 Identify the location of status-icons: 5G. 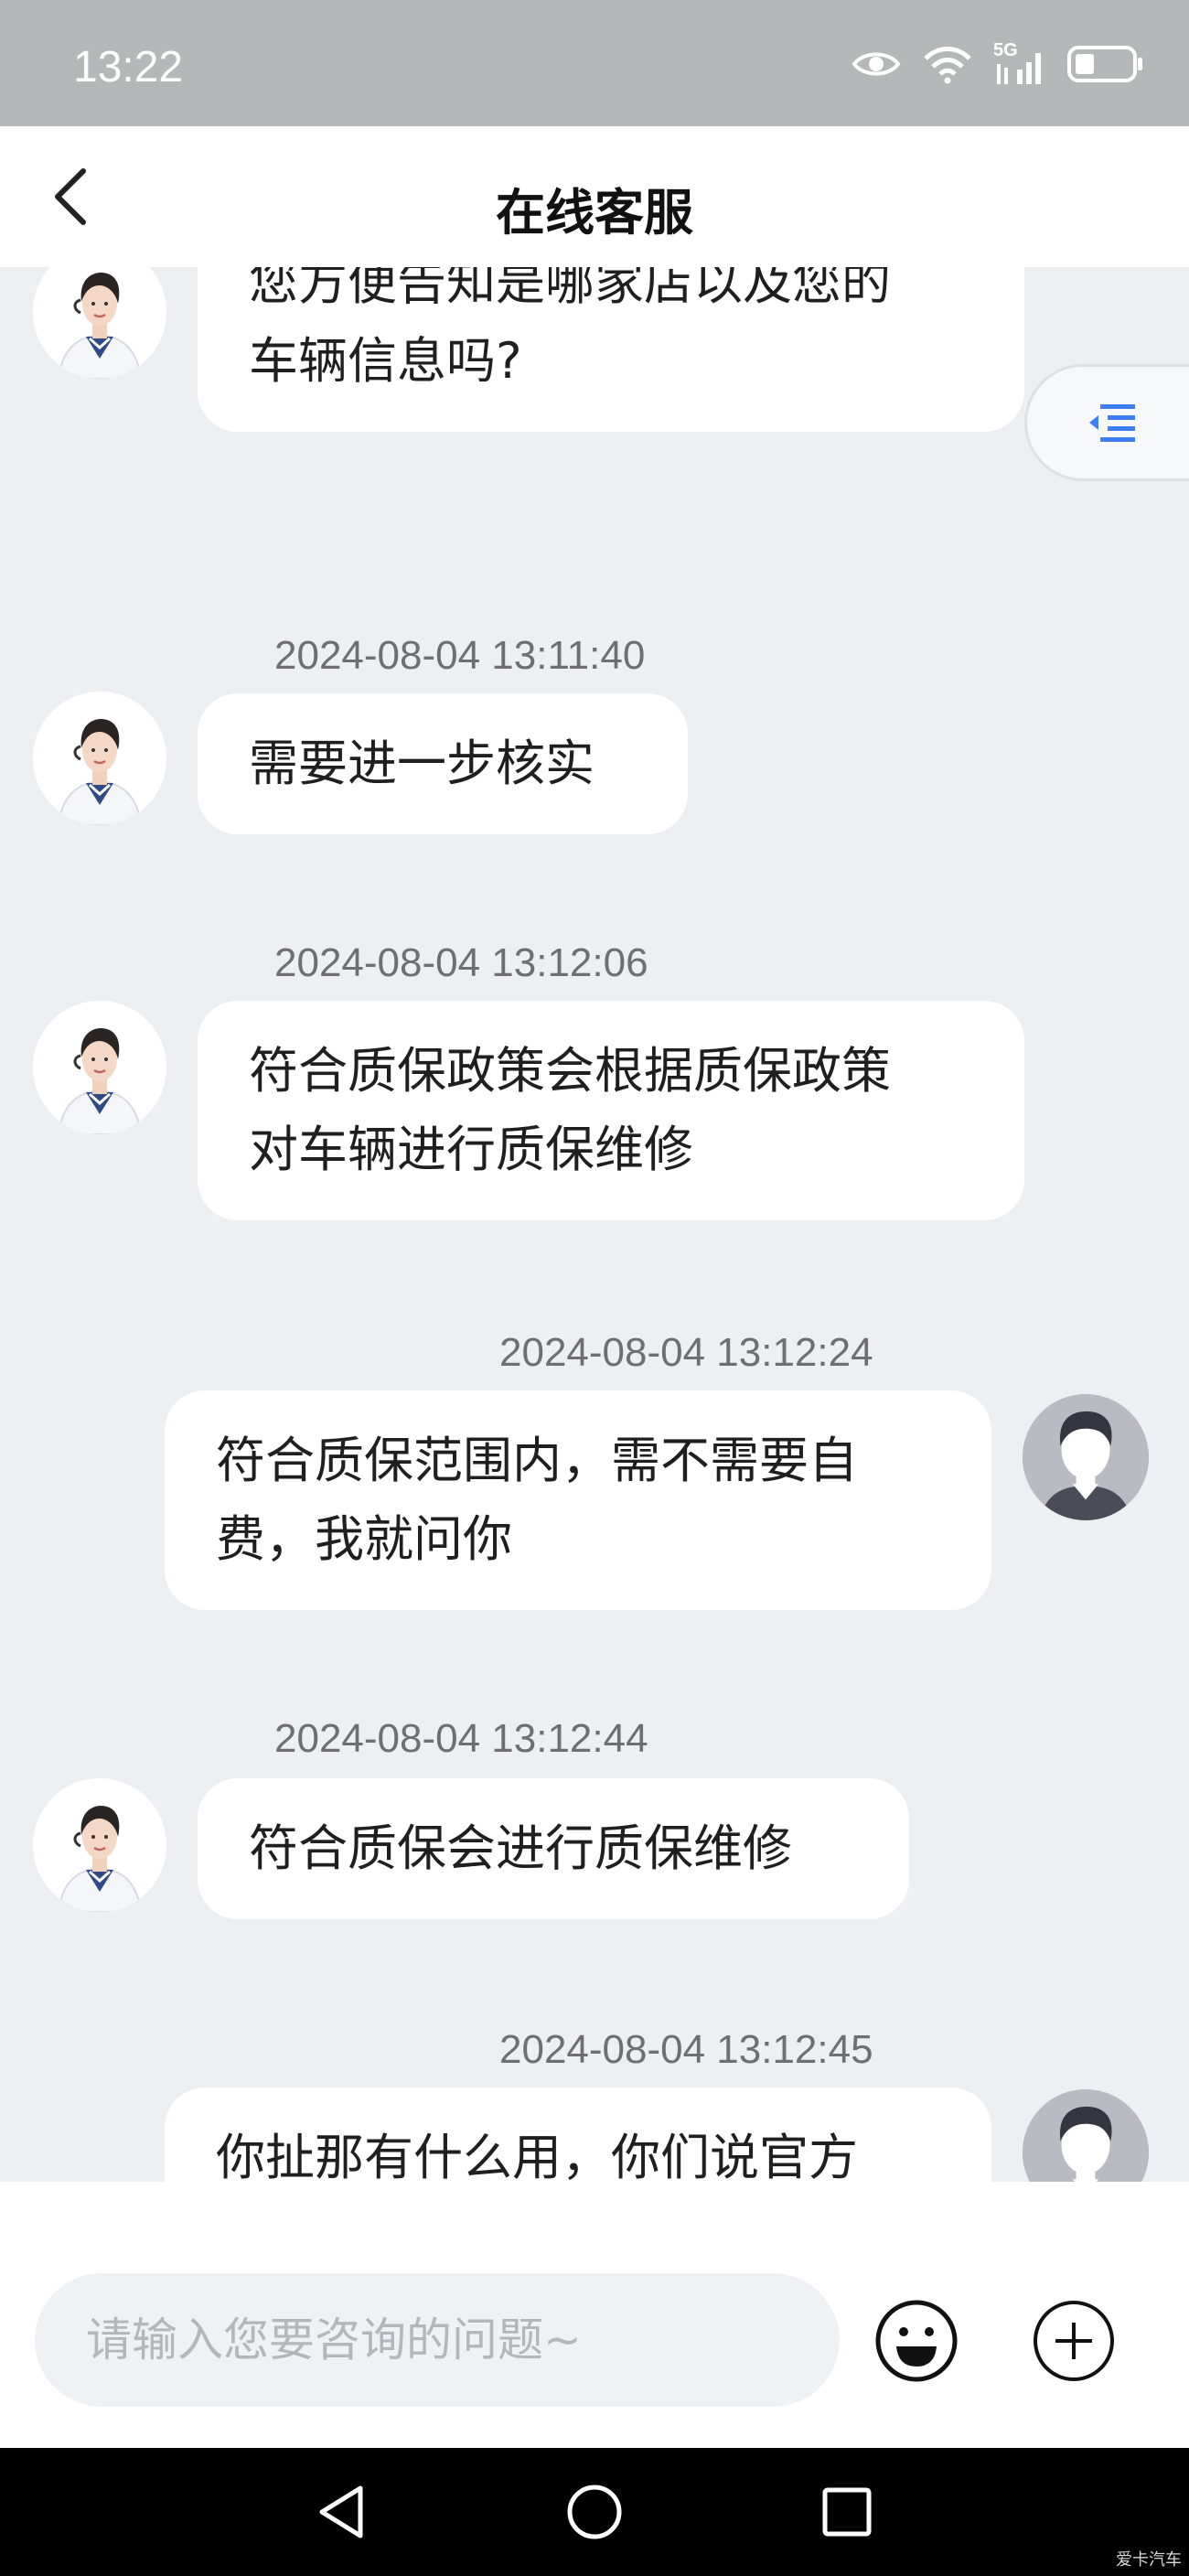
(998, 64).